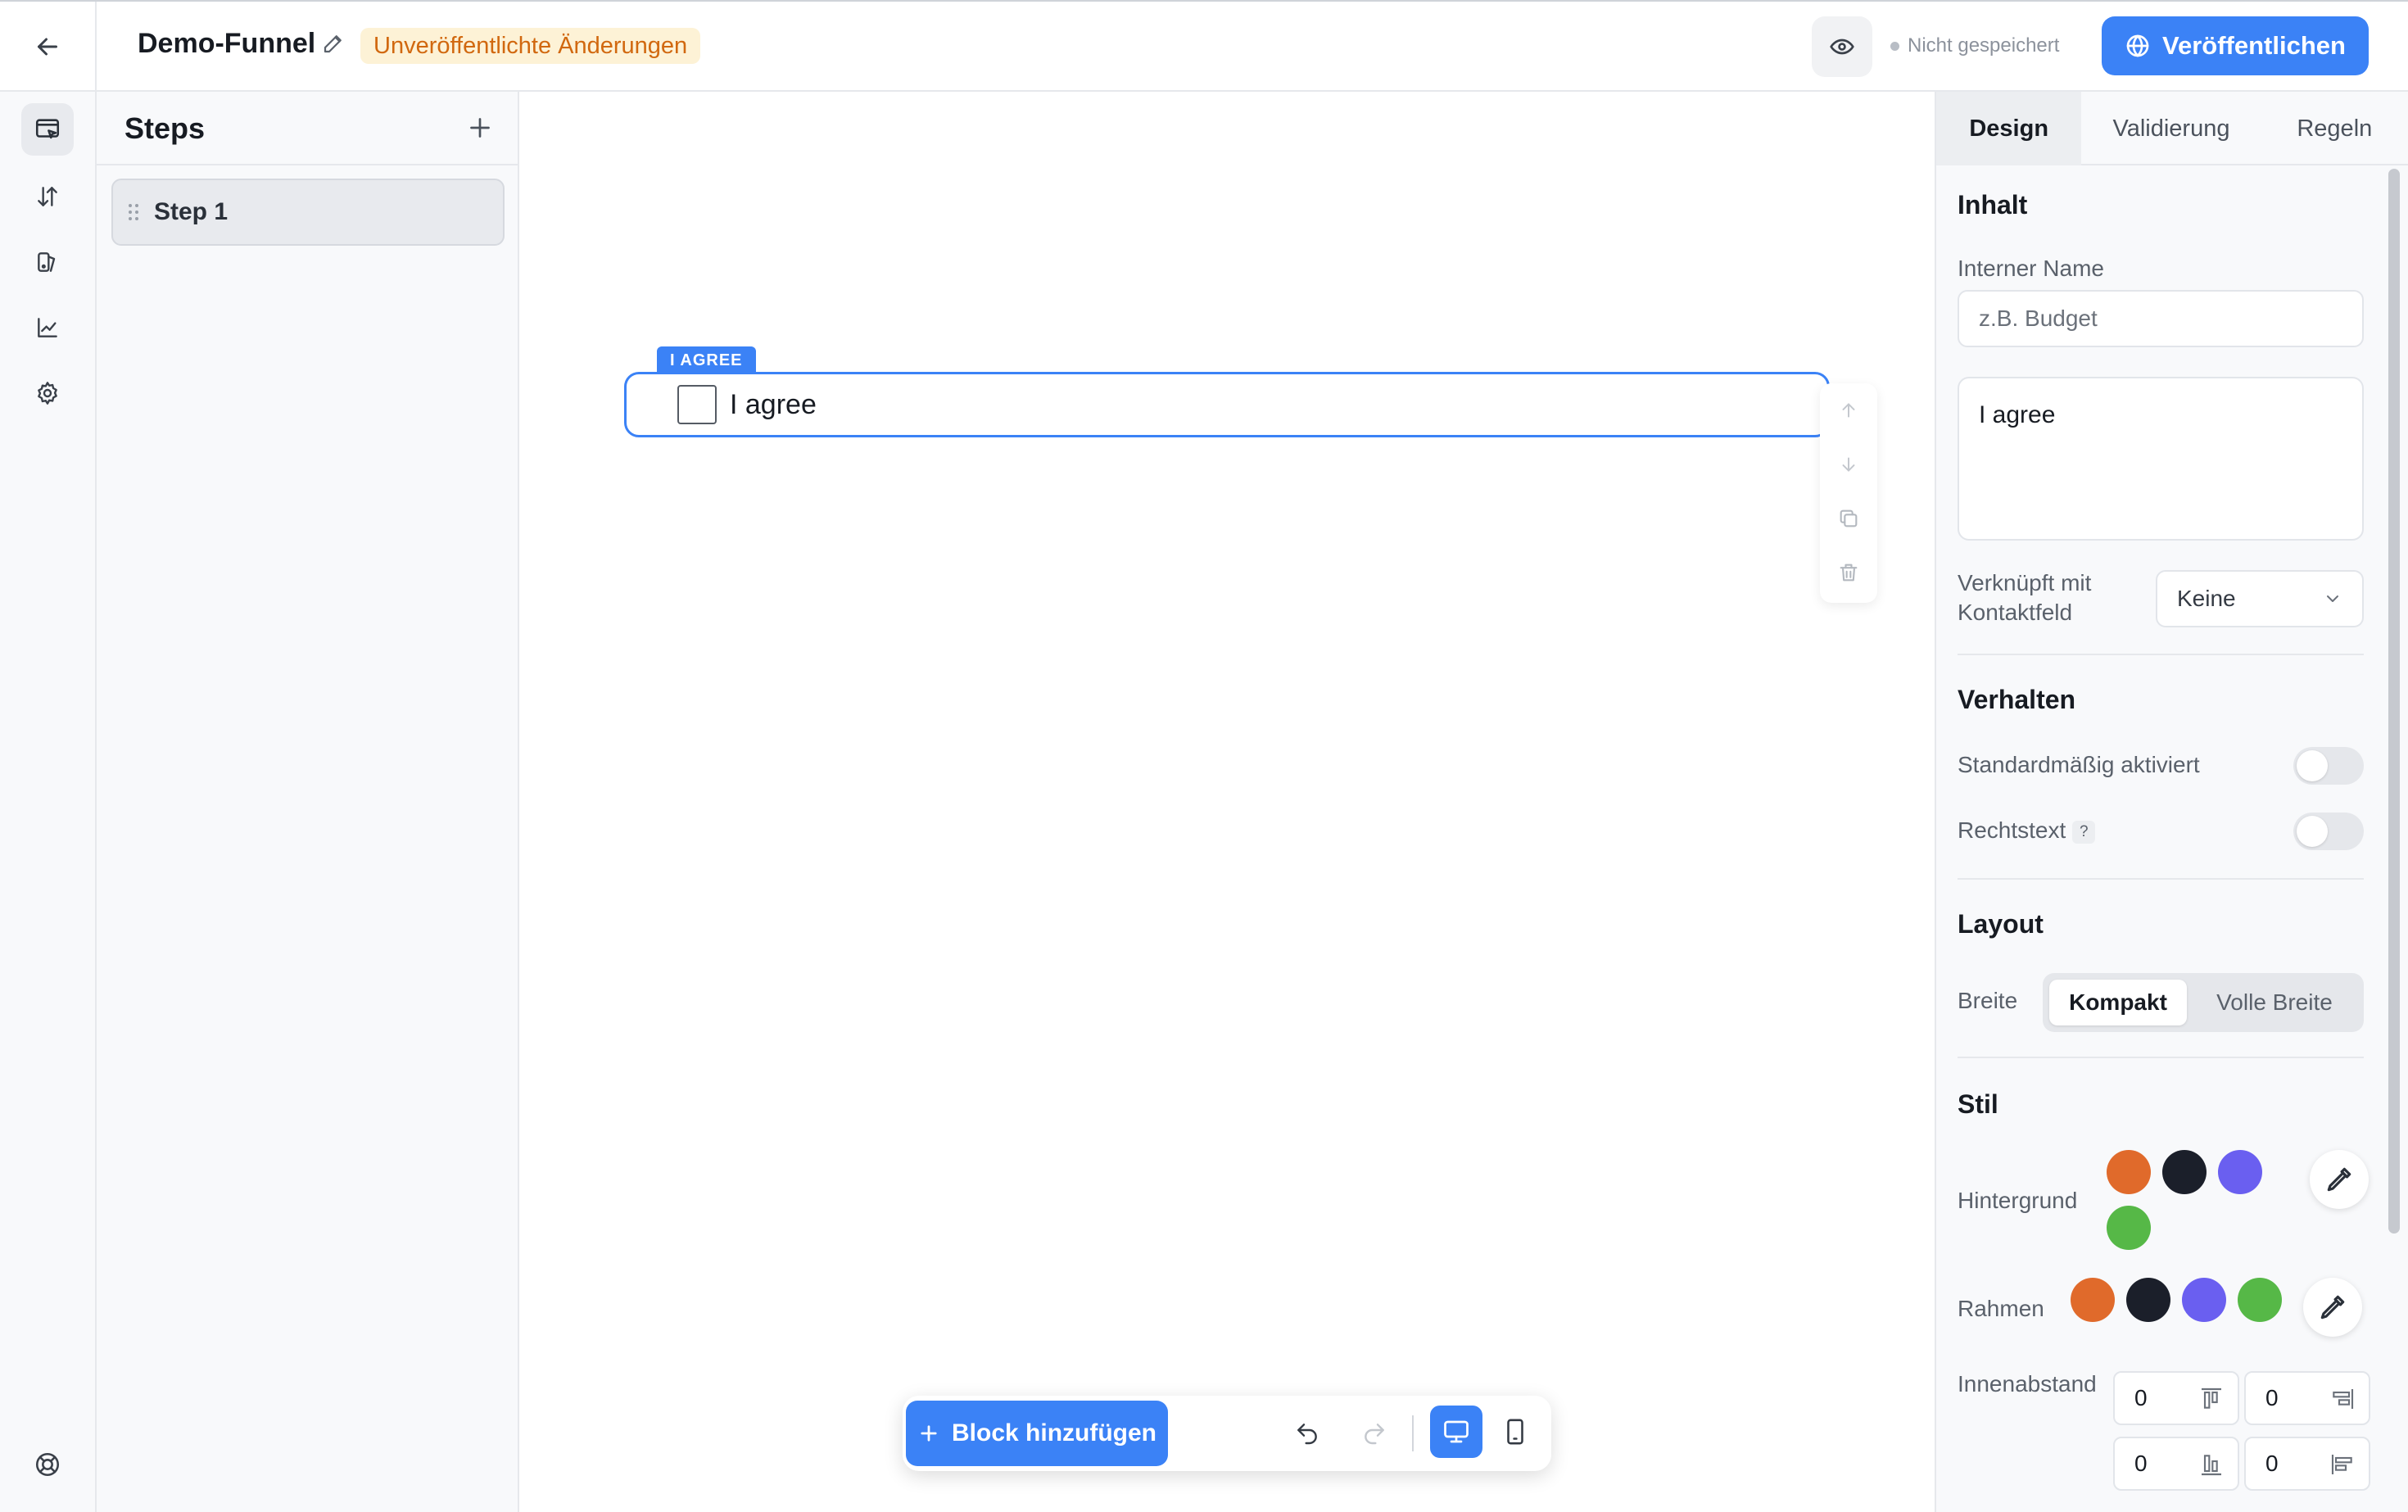 The width and height of the screenshot is (2408, 1512). Describe the element at coordinates (2129, 1228) in the screenshot. I see `background-swatch-green` at that location.